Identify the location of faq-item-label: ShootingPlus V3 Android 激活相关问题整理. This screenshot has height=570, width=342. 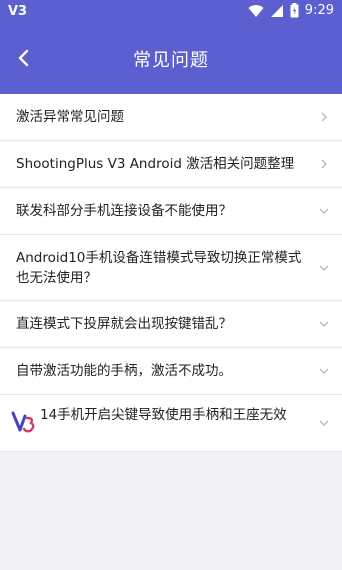
(155, 164).